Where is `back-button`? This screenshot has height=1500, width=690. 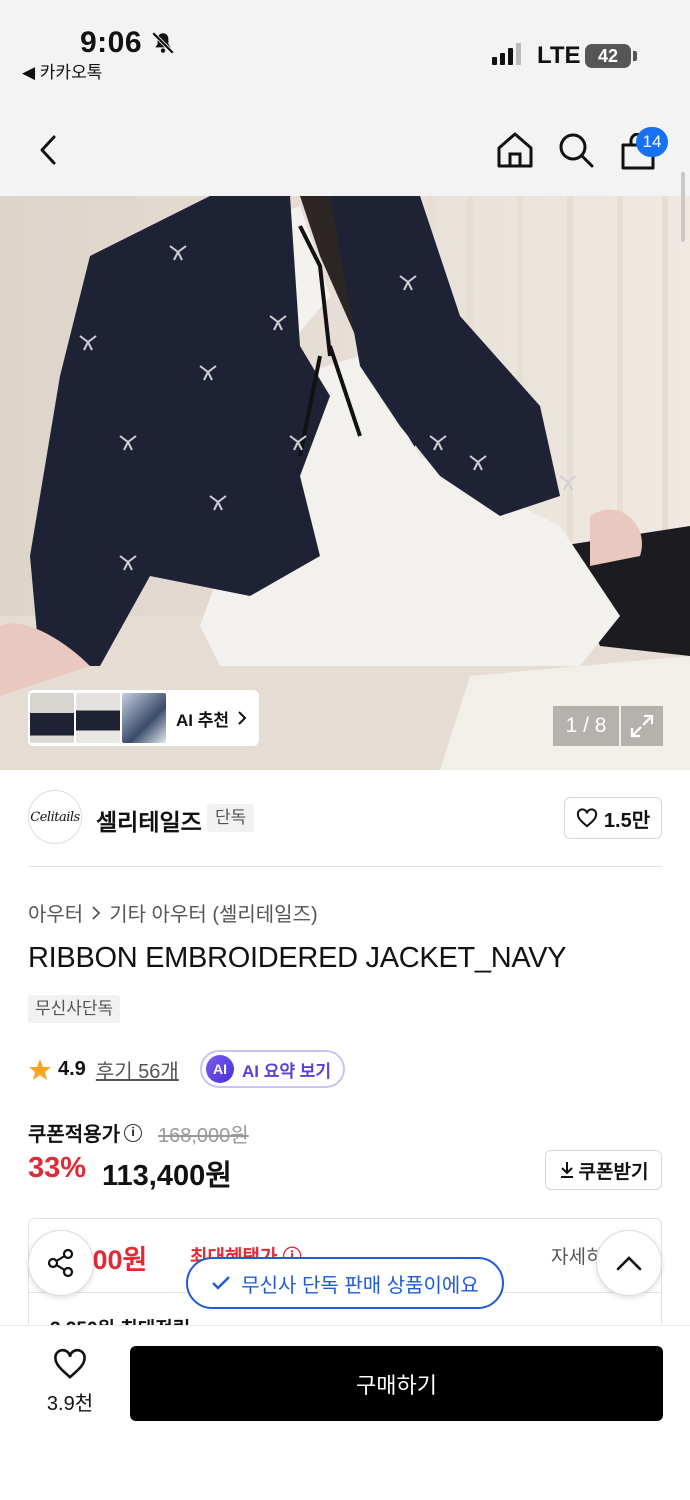 back-button is located at coordinates (48, 150).